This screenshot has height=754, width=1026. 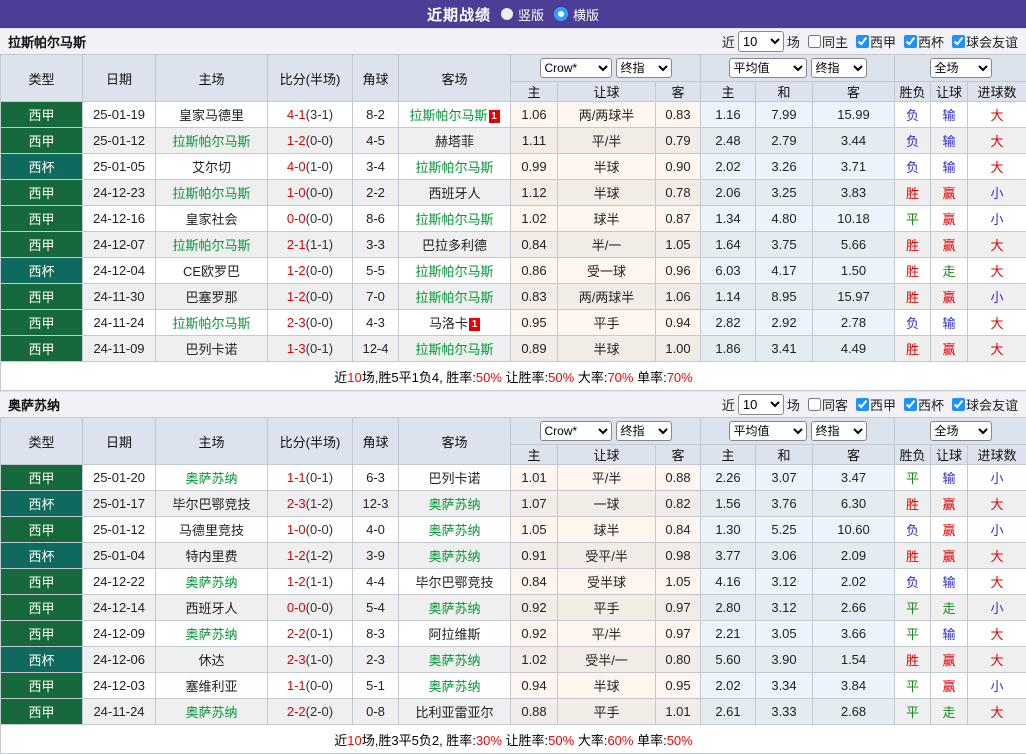 What do you see at coordinates (211, 167) in the screenshot?
I see `home-team: 艾尔切` at bounding box center [211, 167].